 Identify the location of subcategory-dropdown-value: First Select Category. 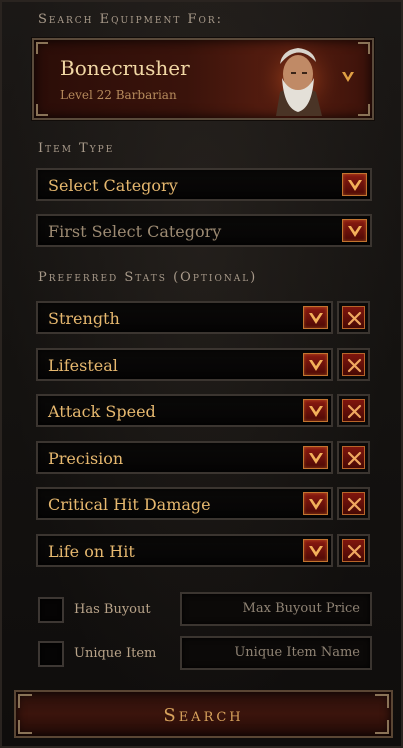
(135, 231).